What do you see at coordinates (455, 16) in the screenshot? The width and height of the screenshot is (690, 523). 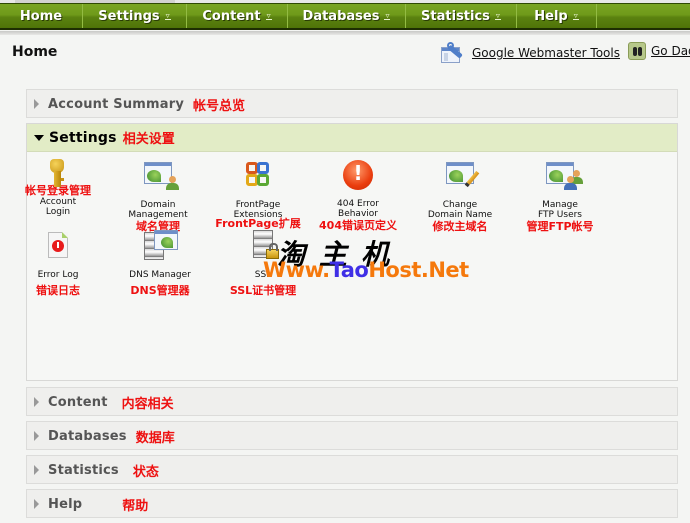 I see `nav-statistics-label: Statistics` at bounding box center [455, 16].